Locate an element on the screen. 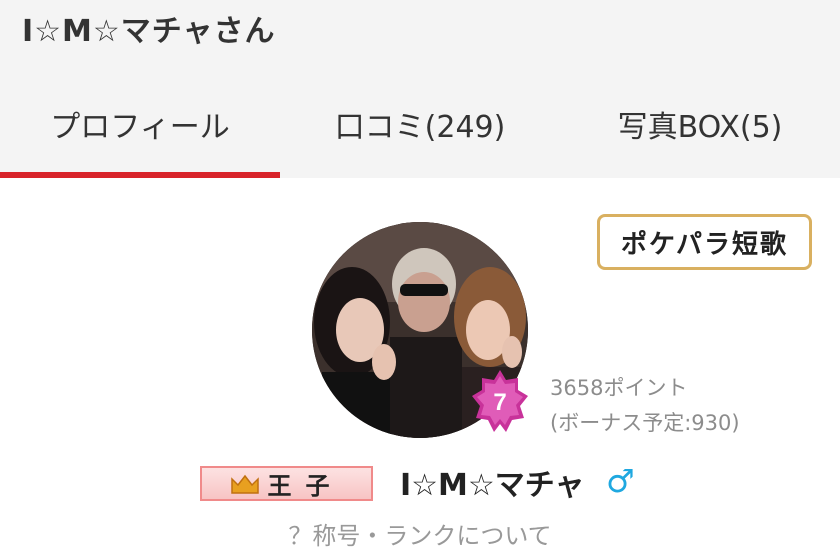  rank-badge: 7 is located at coordinates (500, 401).